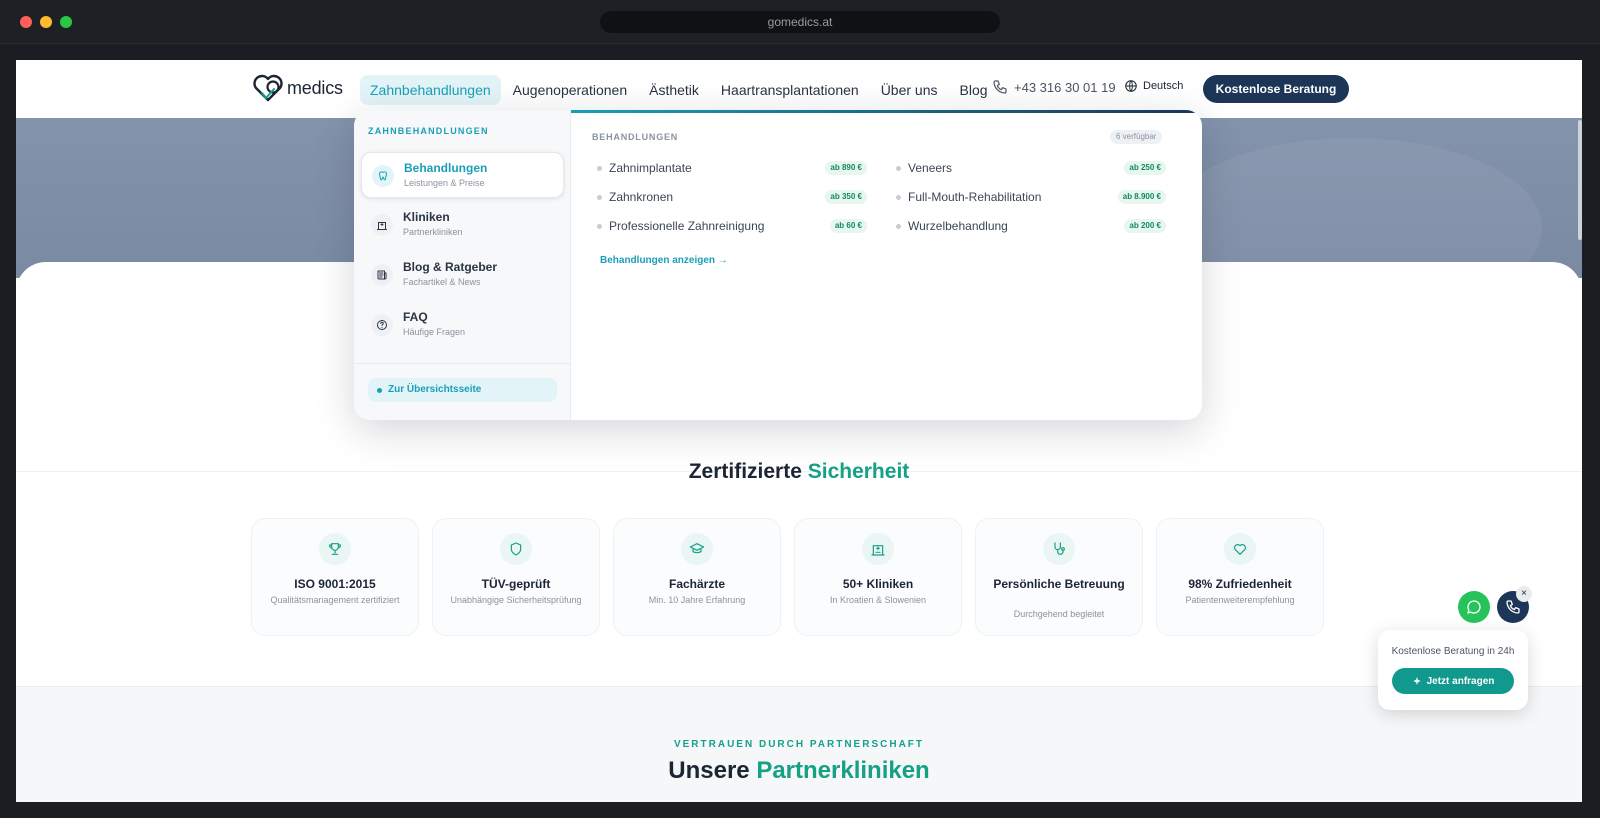 Image resolution: width=1600 pixels, height=818 pixels. What do you see at coordinates (335, 549) in the screenshot?
I see `trophy-icon` at bounding box center [335, 549].